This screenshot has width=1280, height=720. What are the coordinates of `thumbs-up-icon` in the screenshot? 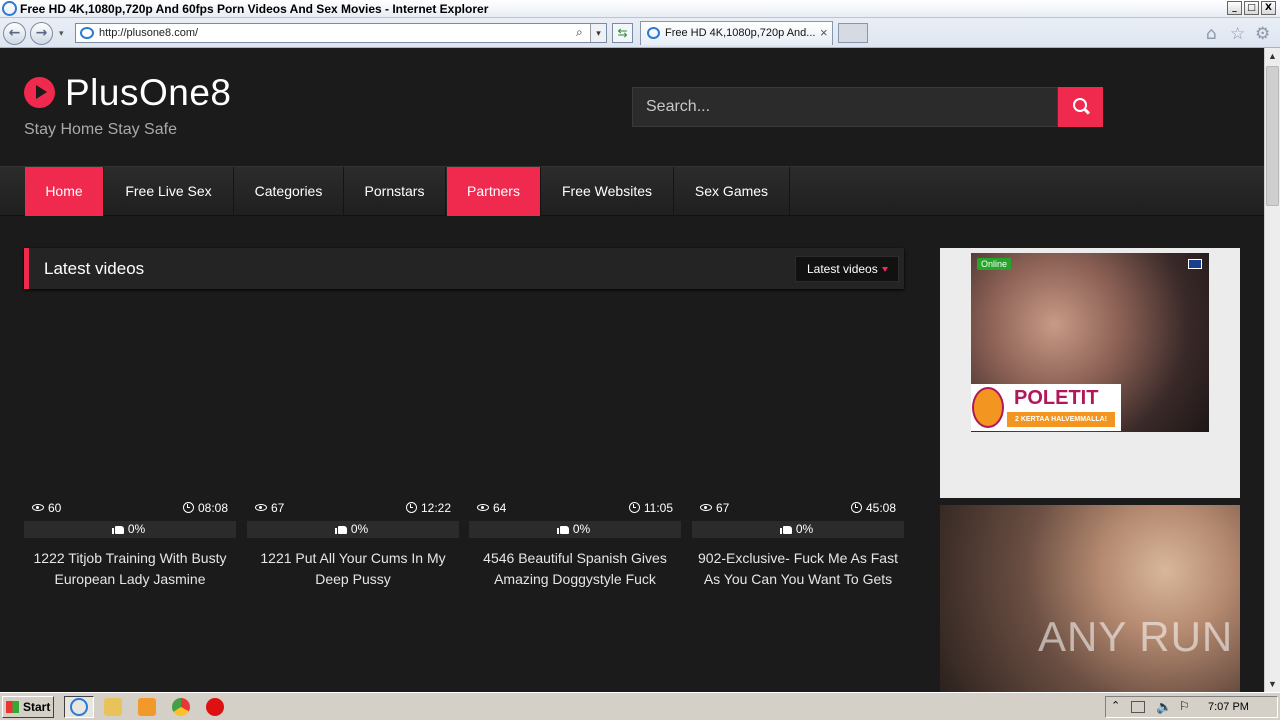 It's located at (785, 530).